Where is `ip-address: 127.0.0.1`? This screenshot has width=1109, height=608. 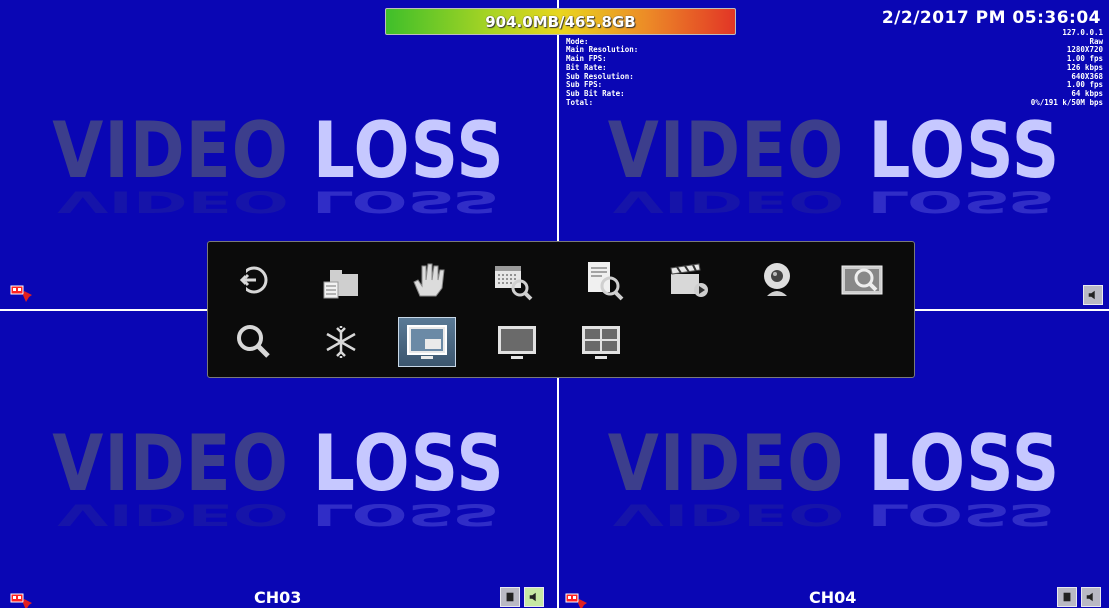
ip-address: 127.0.0.1 is located at coordinates (1082, 32).